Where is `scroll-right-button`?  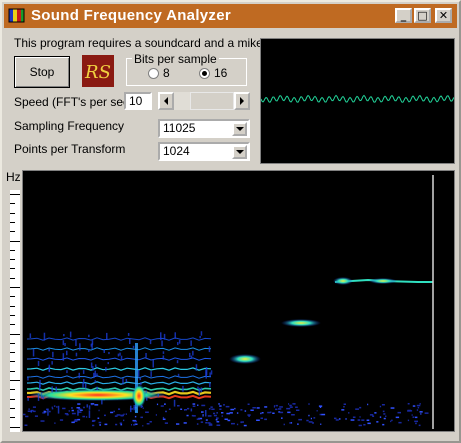 scroll-right-button is located at coordinates (242, 101).